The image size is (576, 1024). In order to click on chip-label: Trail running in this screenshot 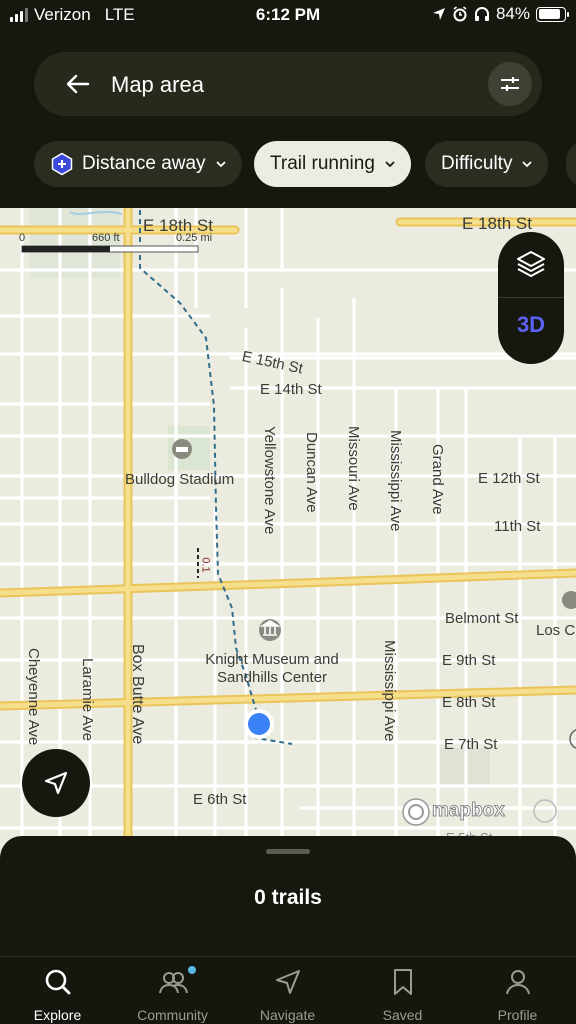, I will do `click(322, 163)`.